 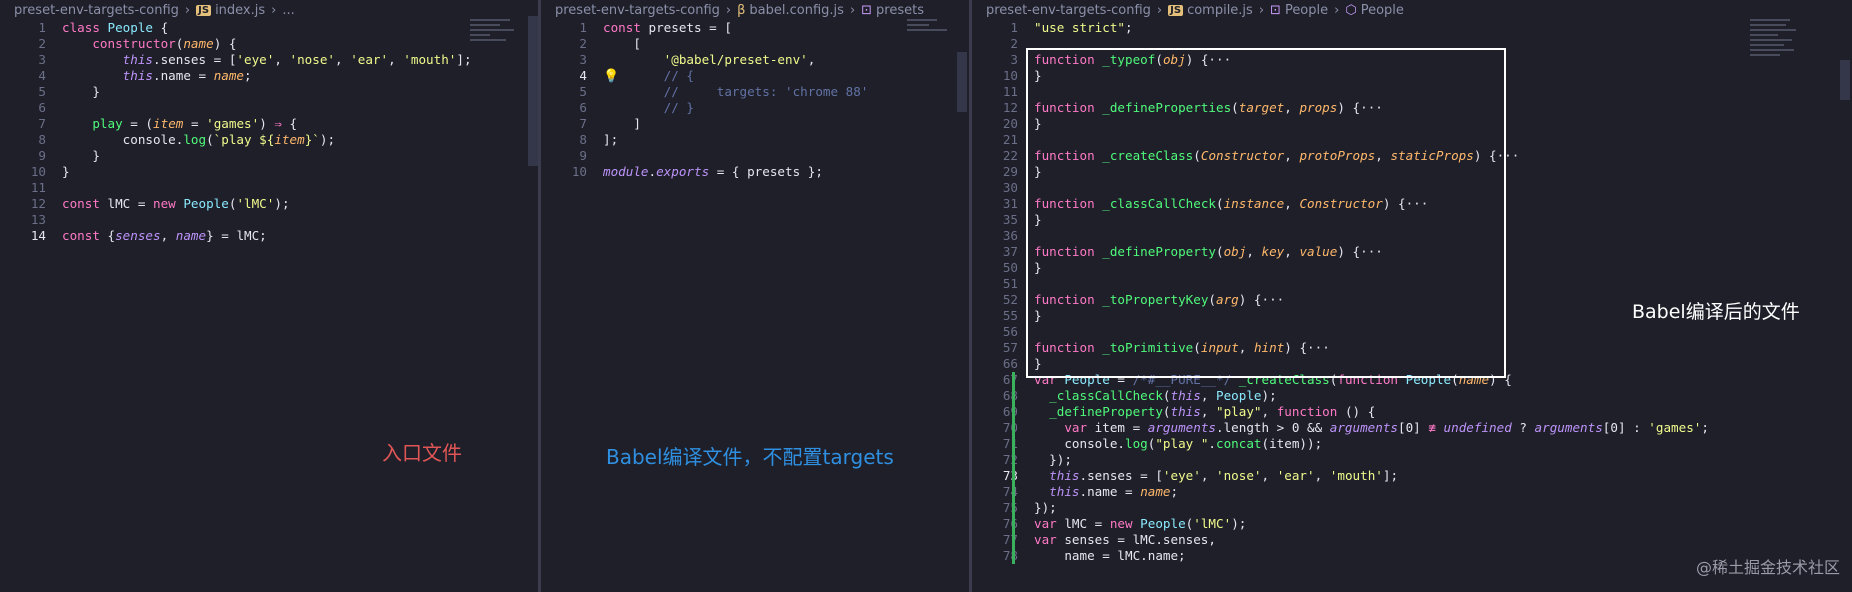 What do you see at coordinates (583, 155) in the screenshot?
I see `line-number: 9` at bounding box center [583, 155].